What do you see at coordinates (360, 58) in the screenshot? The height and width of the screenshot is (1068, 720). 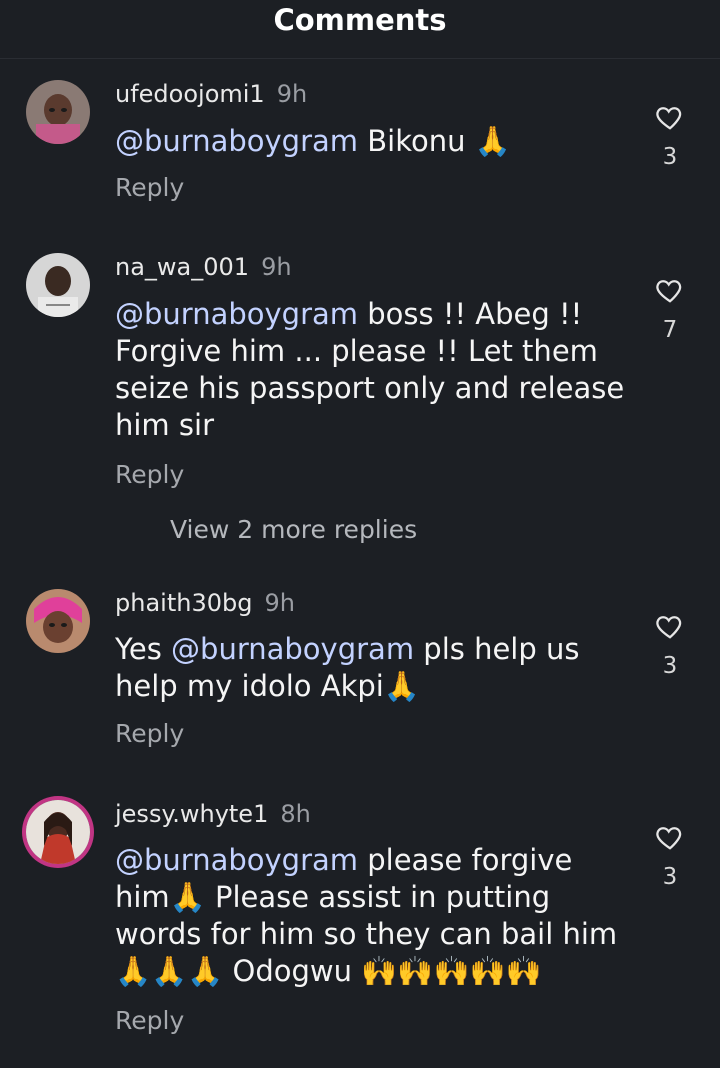 I see `header-divider` at bounding box center [360, 58].